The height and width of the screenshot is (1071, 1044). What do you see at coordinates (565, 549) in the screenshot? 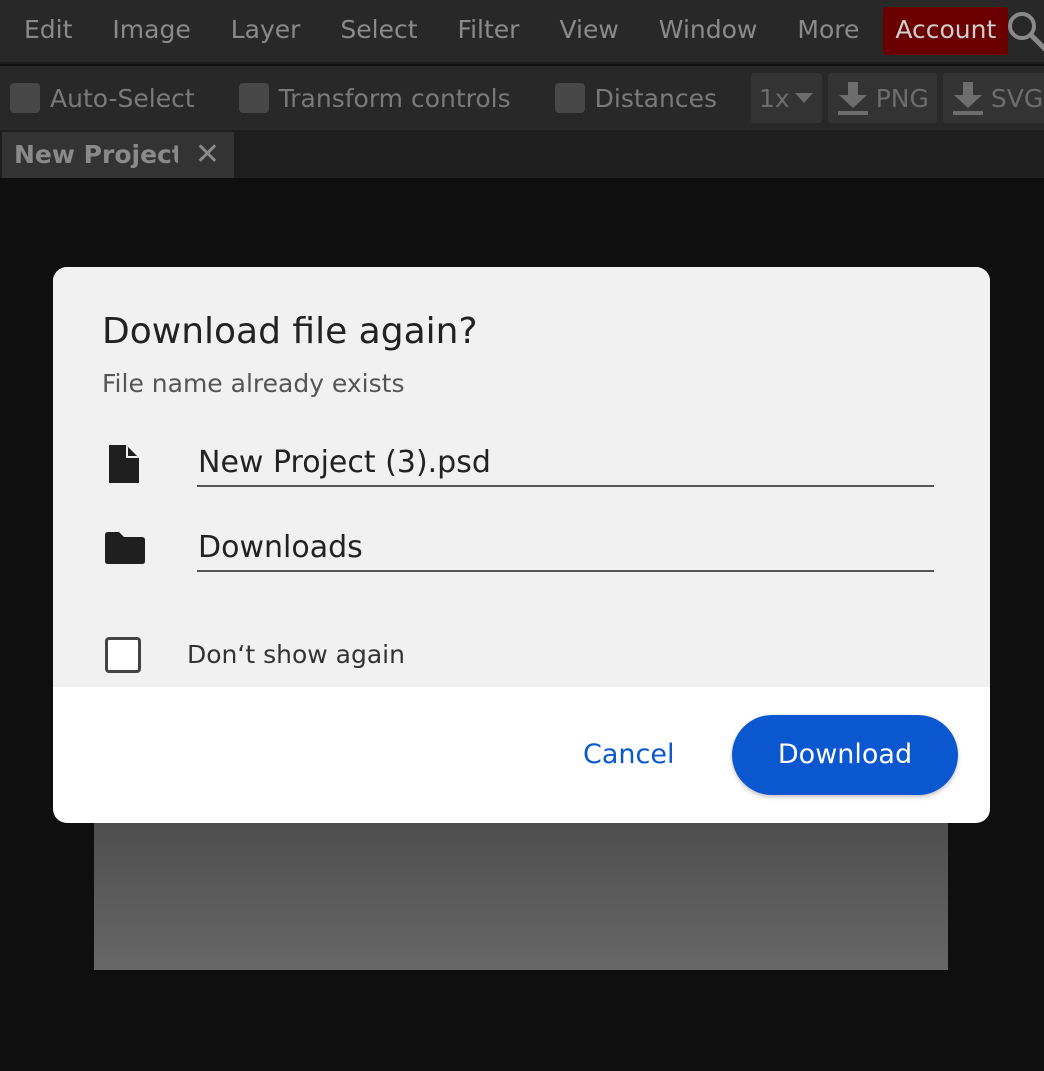
I see `folder-field: Downloads` at bounding box center [565, 549].